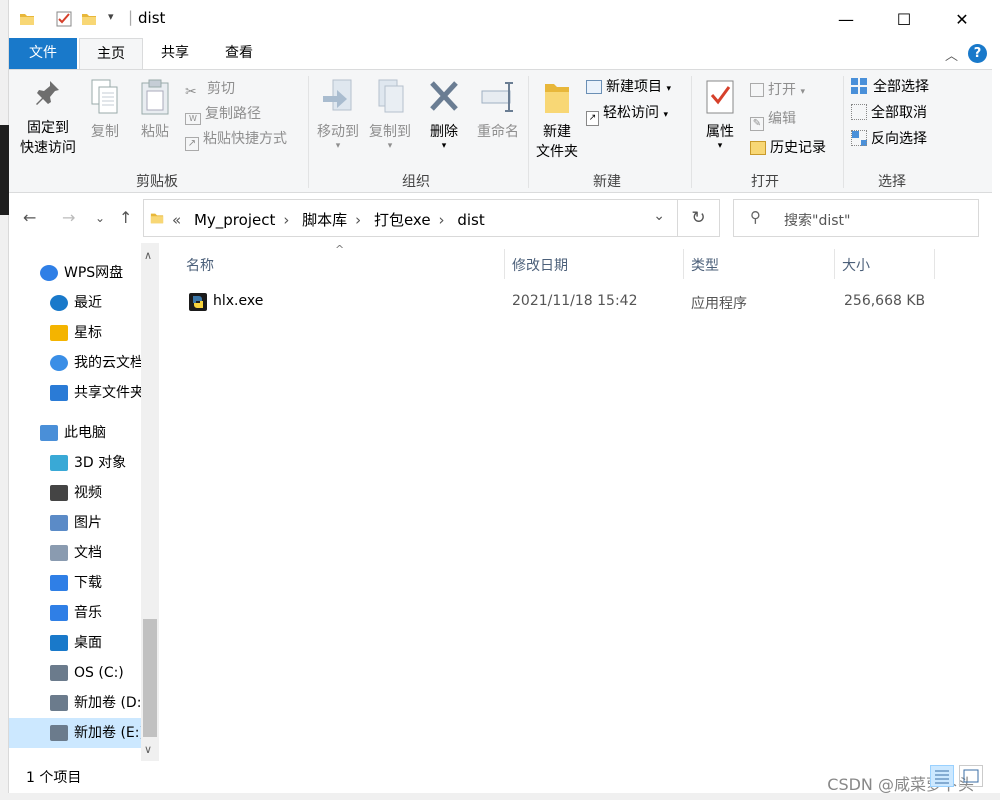  What do you see at coordinates (176, 220) in the screenshot?
I see `breadcrumb-overflow: «` at bounding box center [176, 220].